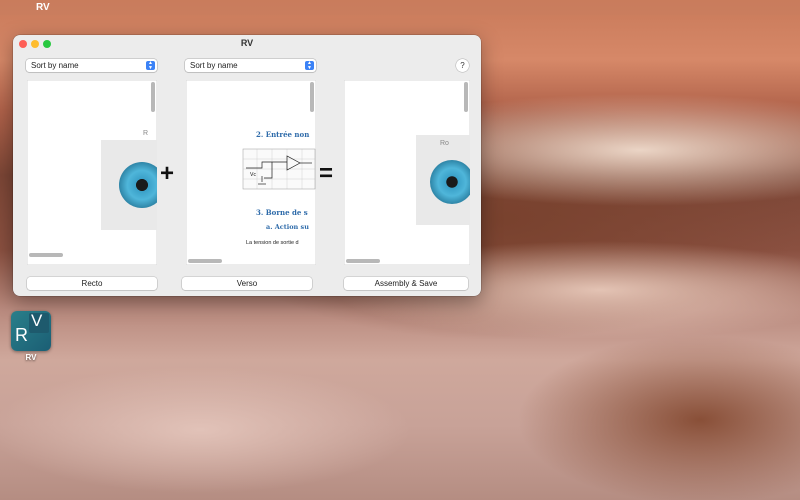 The image size is (800, 500). Describe the element at coordinates (91, 65) in the screenshot. I see `recto-sort-popup: Sort by name ▲ ▼` at that location.